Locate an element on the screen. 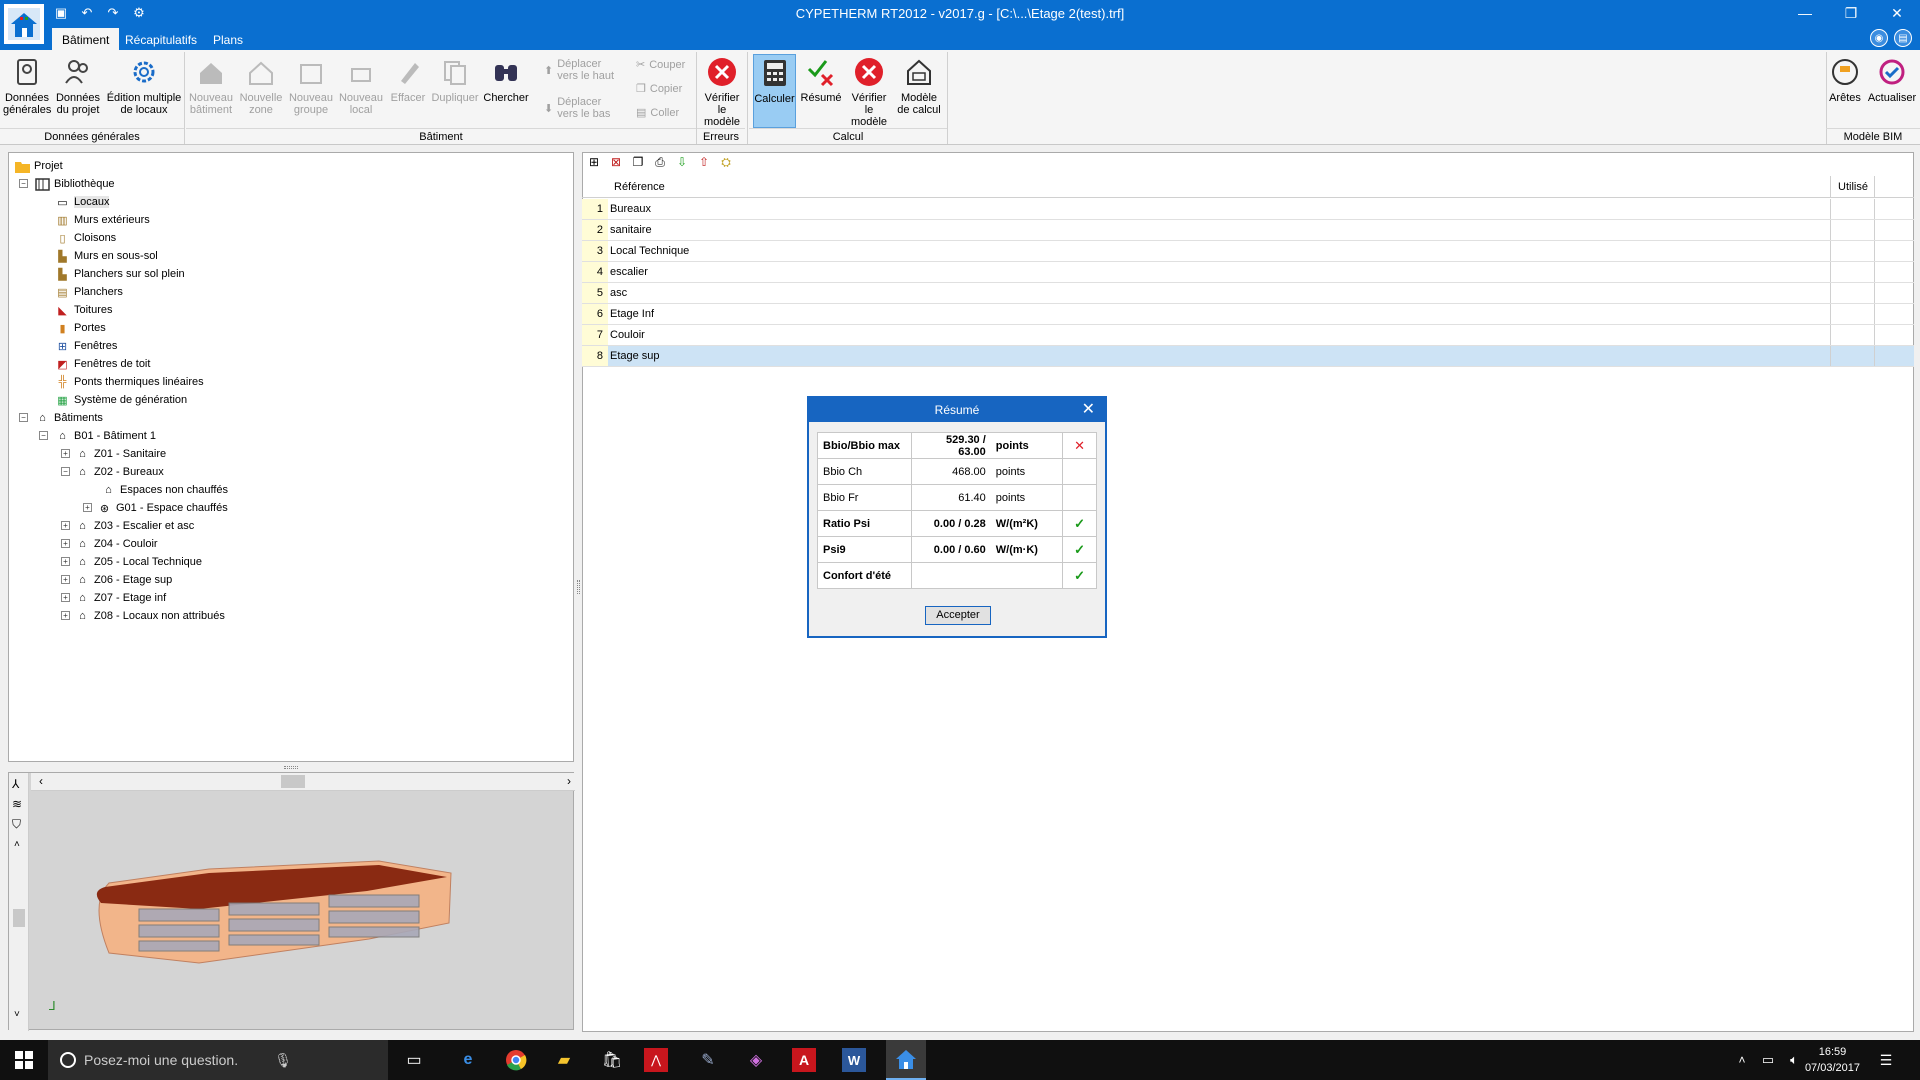 The width and height of the screenshot is (1920, 1080). actualiser-button: Actualiser is located at coordinates (1892, 79).